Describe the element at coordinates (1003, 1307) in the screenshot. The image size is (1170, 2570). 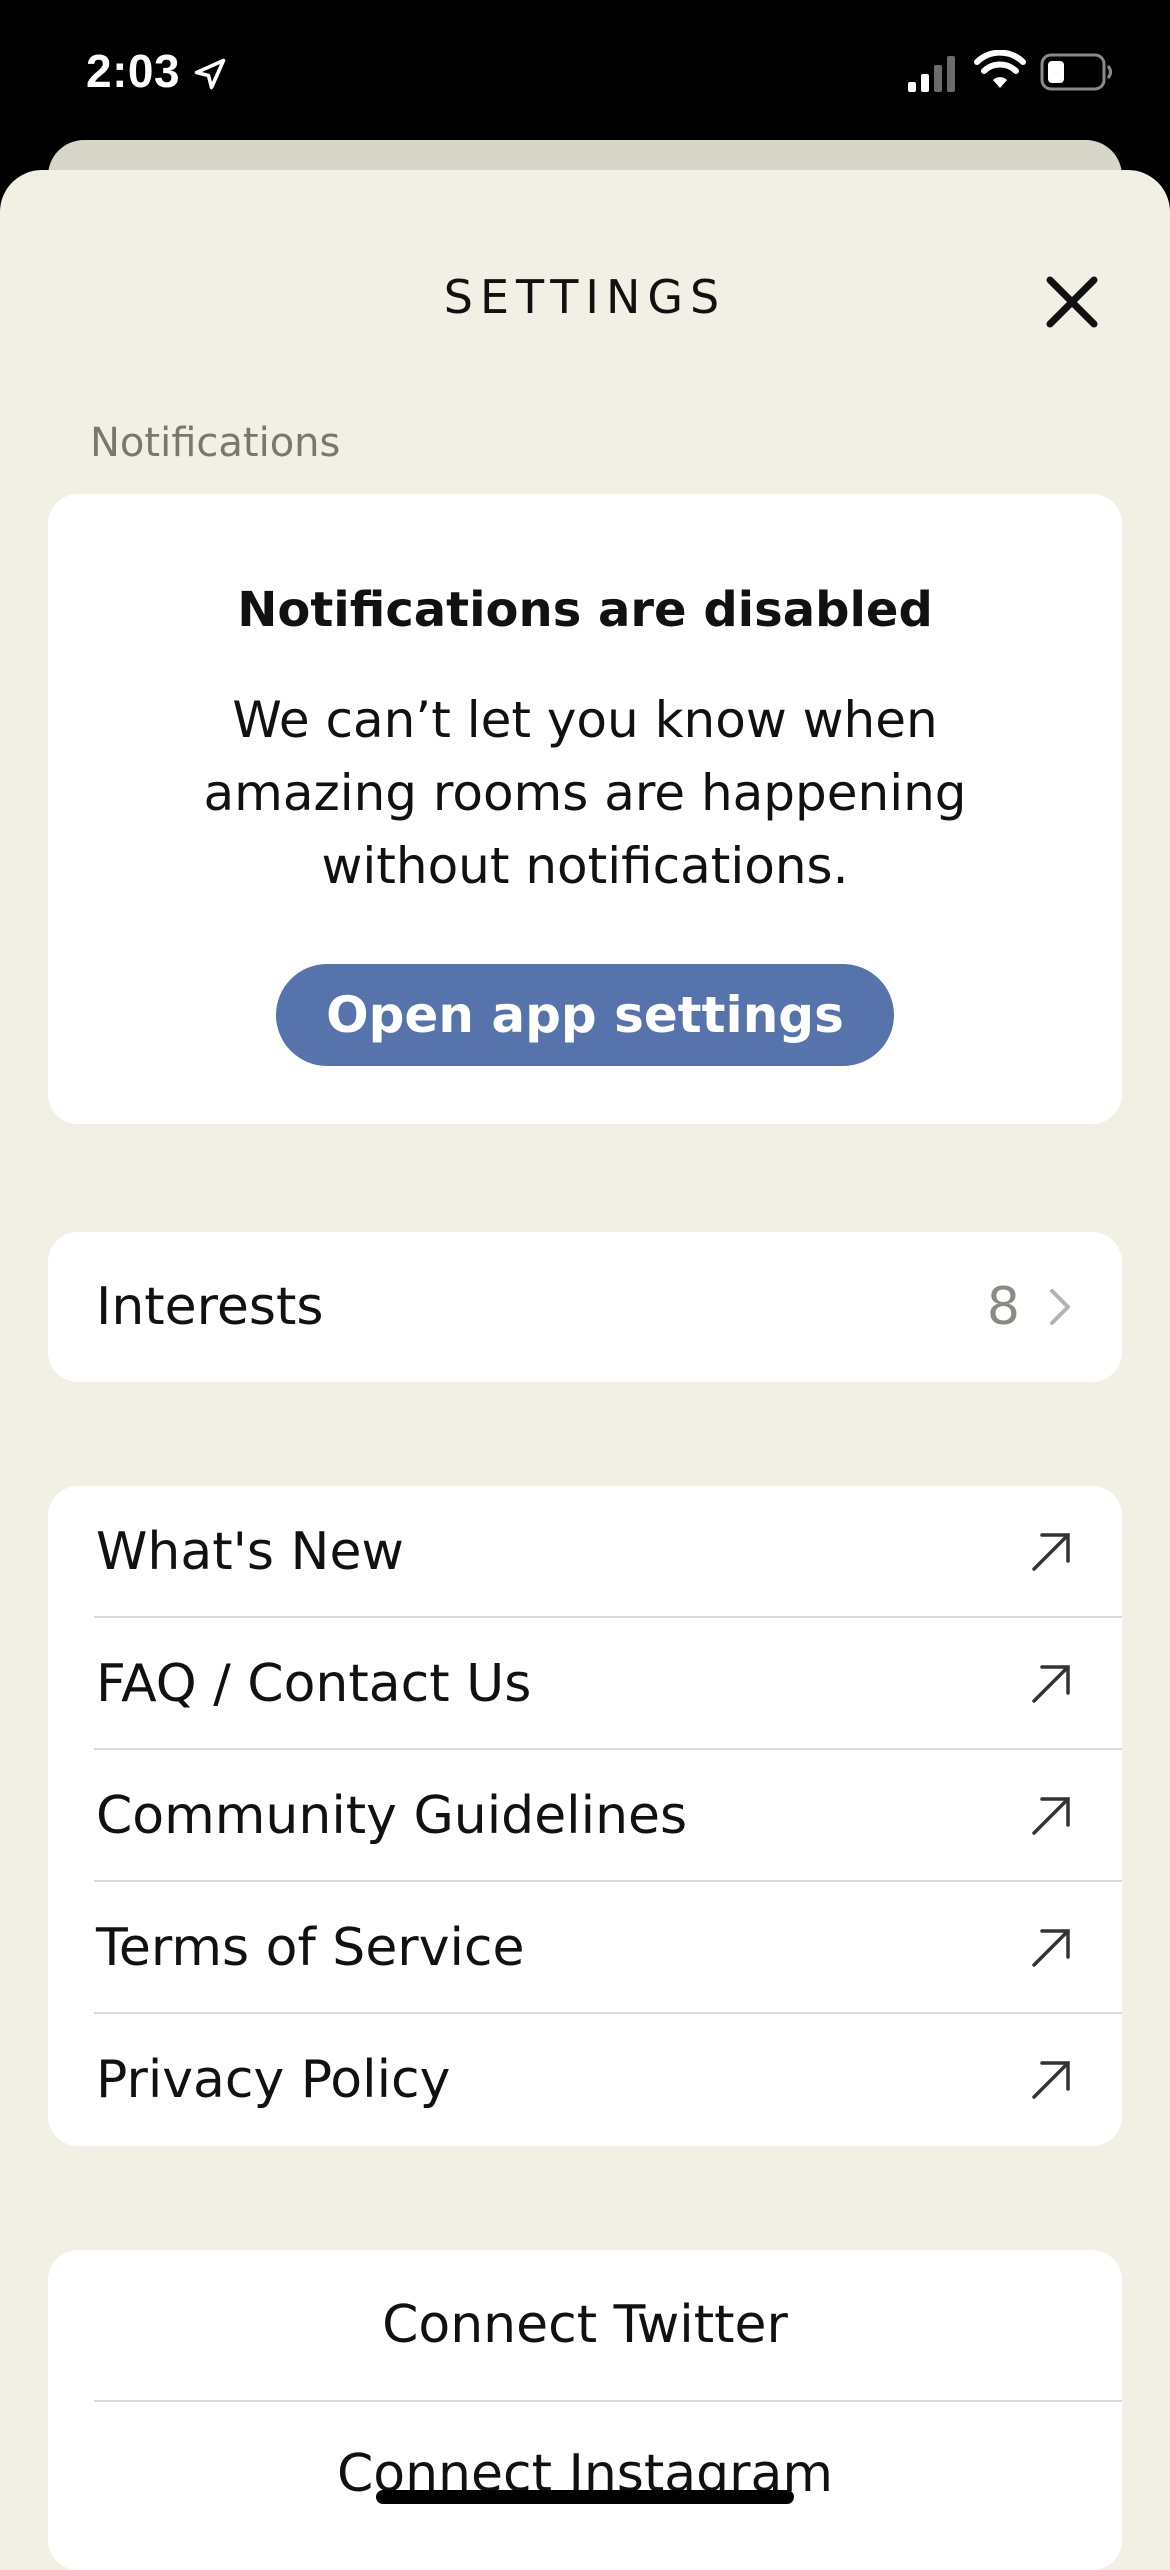
I see `interests-count: 8` at that location.